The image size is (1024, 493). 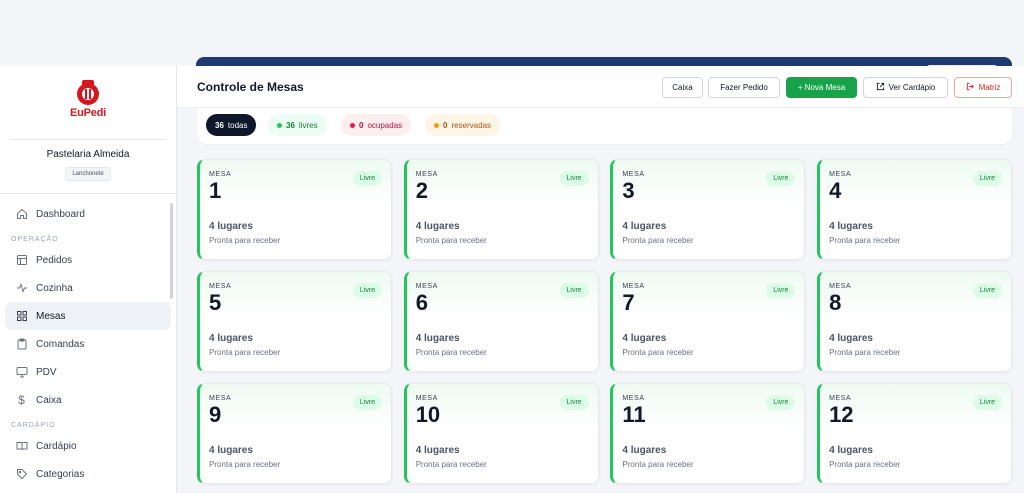 I want to click on sidebar-item-cozinha: Cozinha, so click(x=88, y=288).